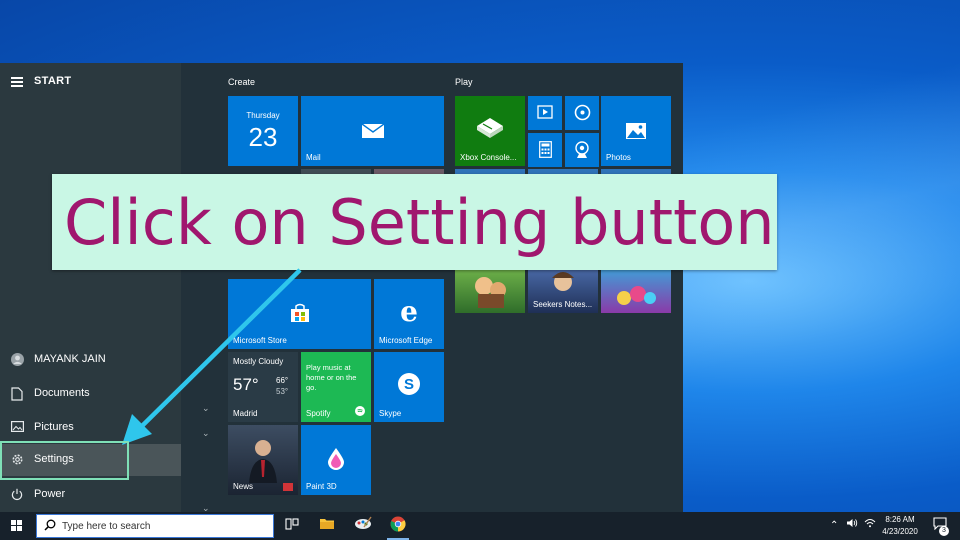  Describe the element at coordinates (64, 460) in the screenshot. I see `settings-highlight-box` at that location.